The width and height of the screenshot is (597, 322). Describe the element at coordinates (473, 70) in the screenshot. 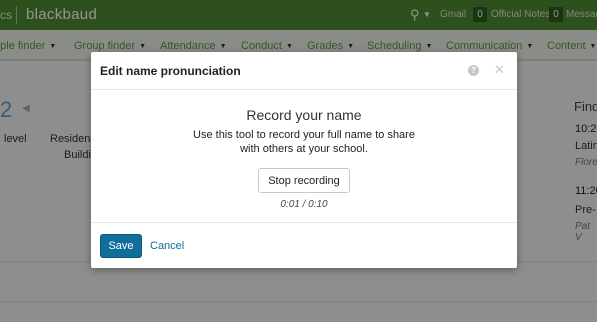

I see `help-icon: ?` at that location.